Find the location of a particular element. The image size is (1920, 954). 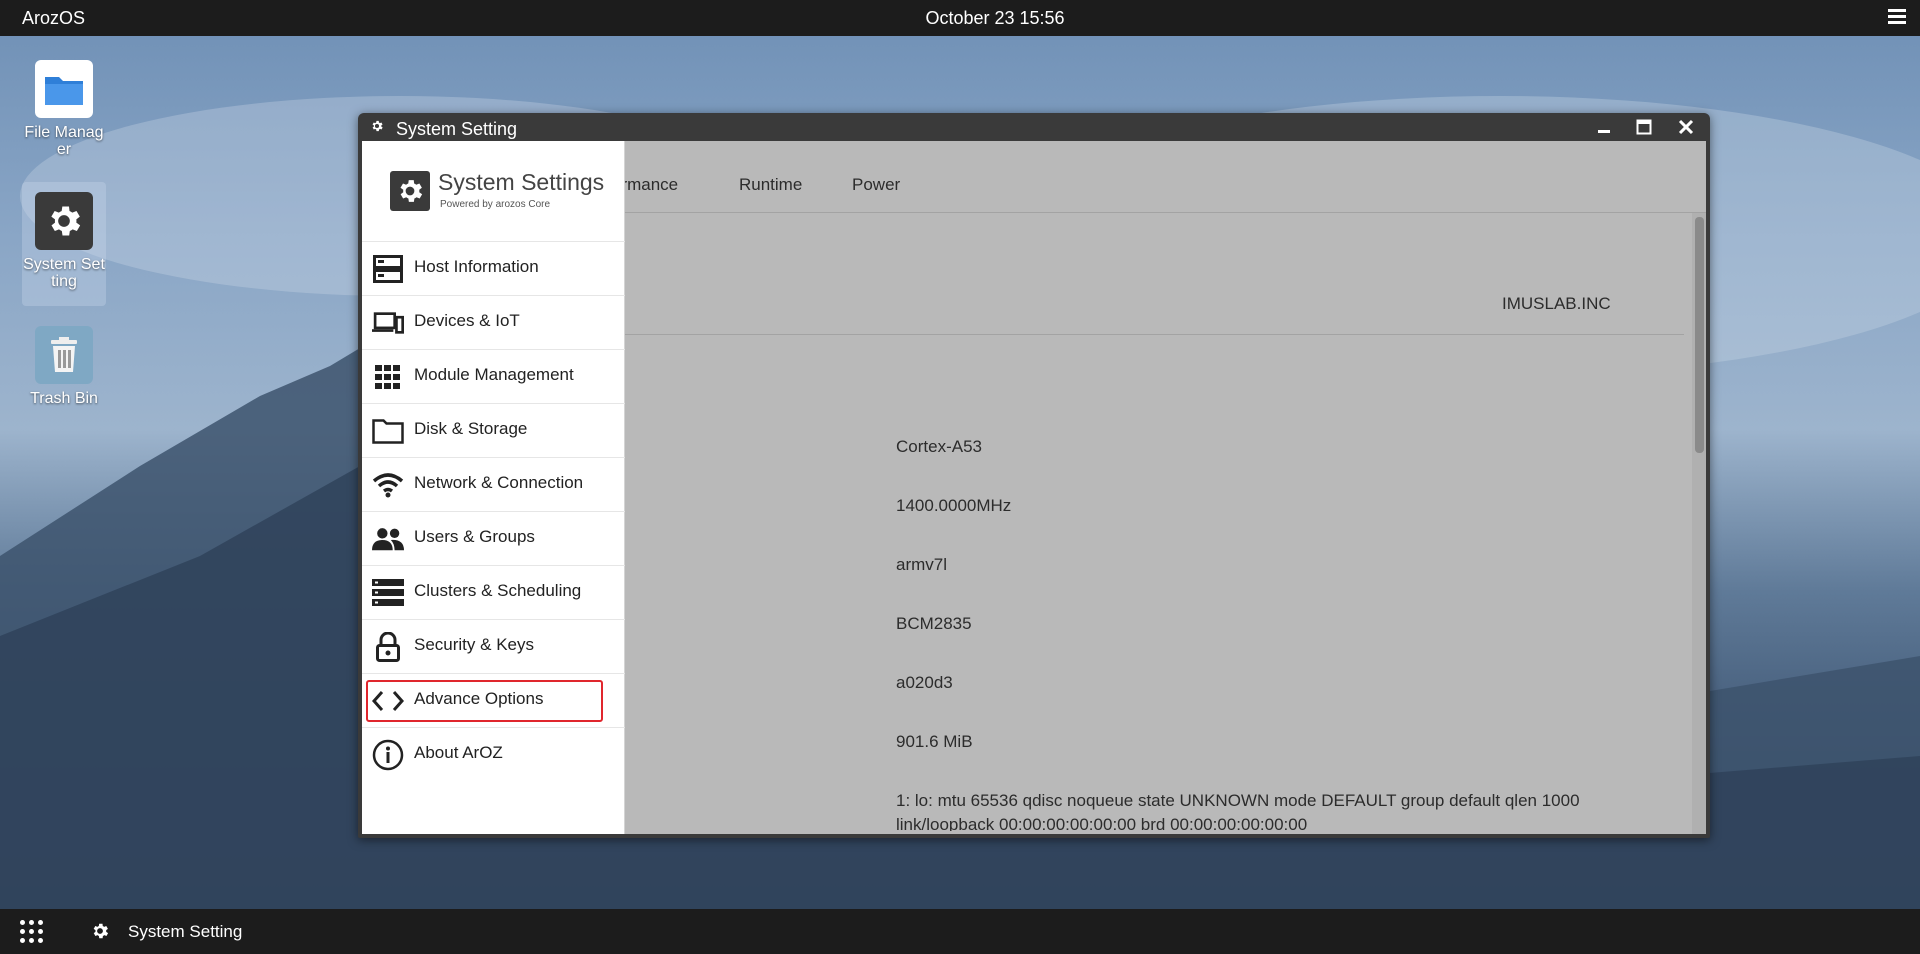

users-icon is located at coordinates (388, 539).